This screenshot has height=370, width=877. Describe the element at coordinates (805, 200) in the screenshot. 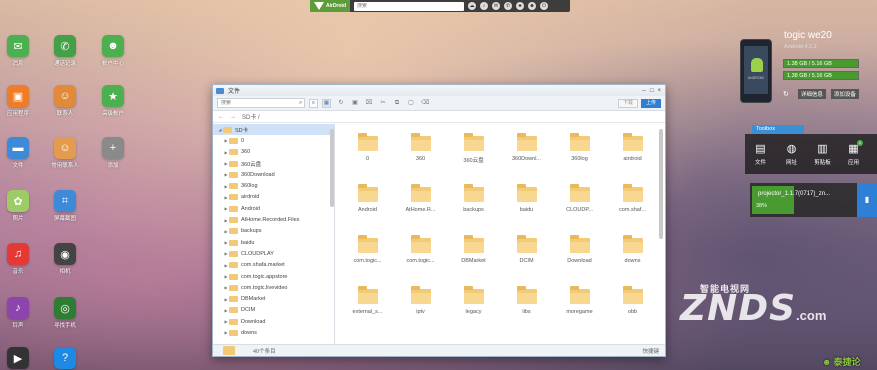

I see `transfer-item: projector_1.1.7(0717)_zn... 38%` at that location.